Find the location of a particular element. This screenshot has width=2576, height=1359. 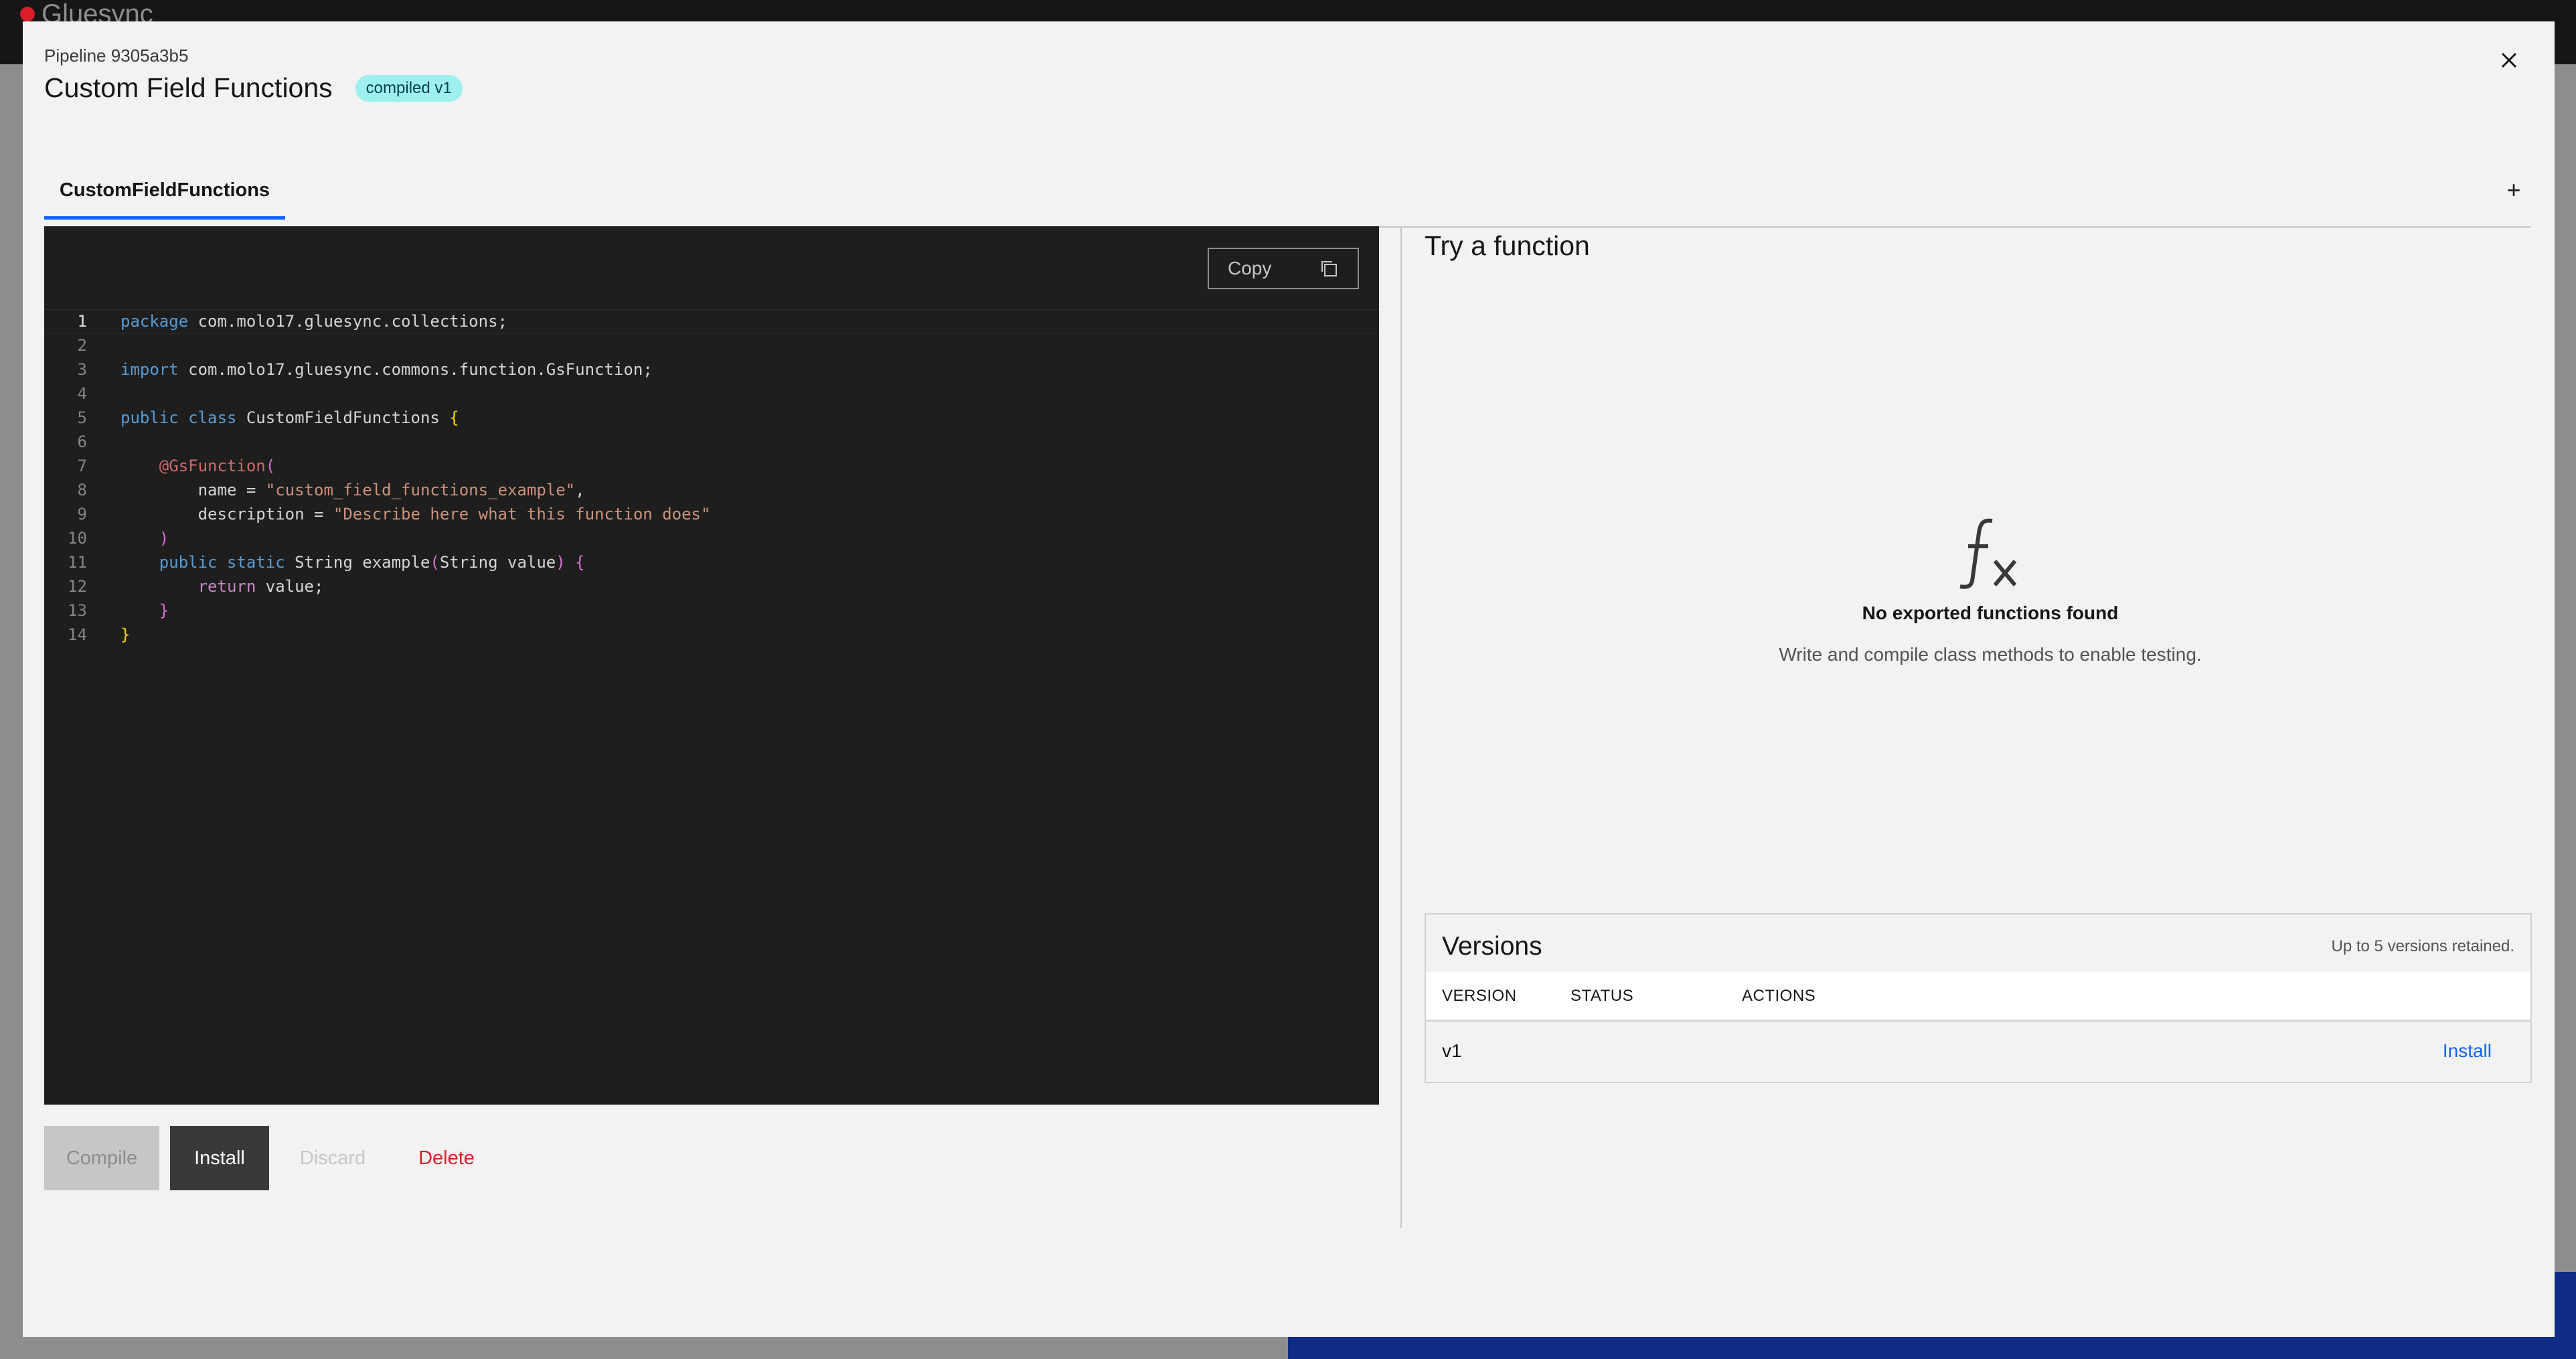

modal-label: Pipeline 9305a3b5 is located at coordinates (117, 56).